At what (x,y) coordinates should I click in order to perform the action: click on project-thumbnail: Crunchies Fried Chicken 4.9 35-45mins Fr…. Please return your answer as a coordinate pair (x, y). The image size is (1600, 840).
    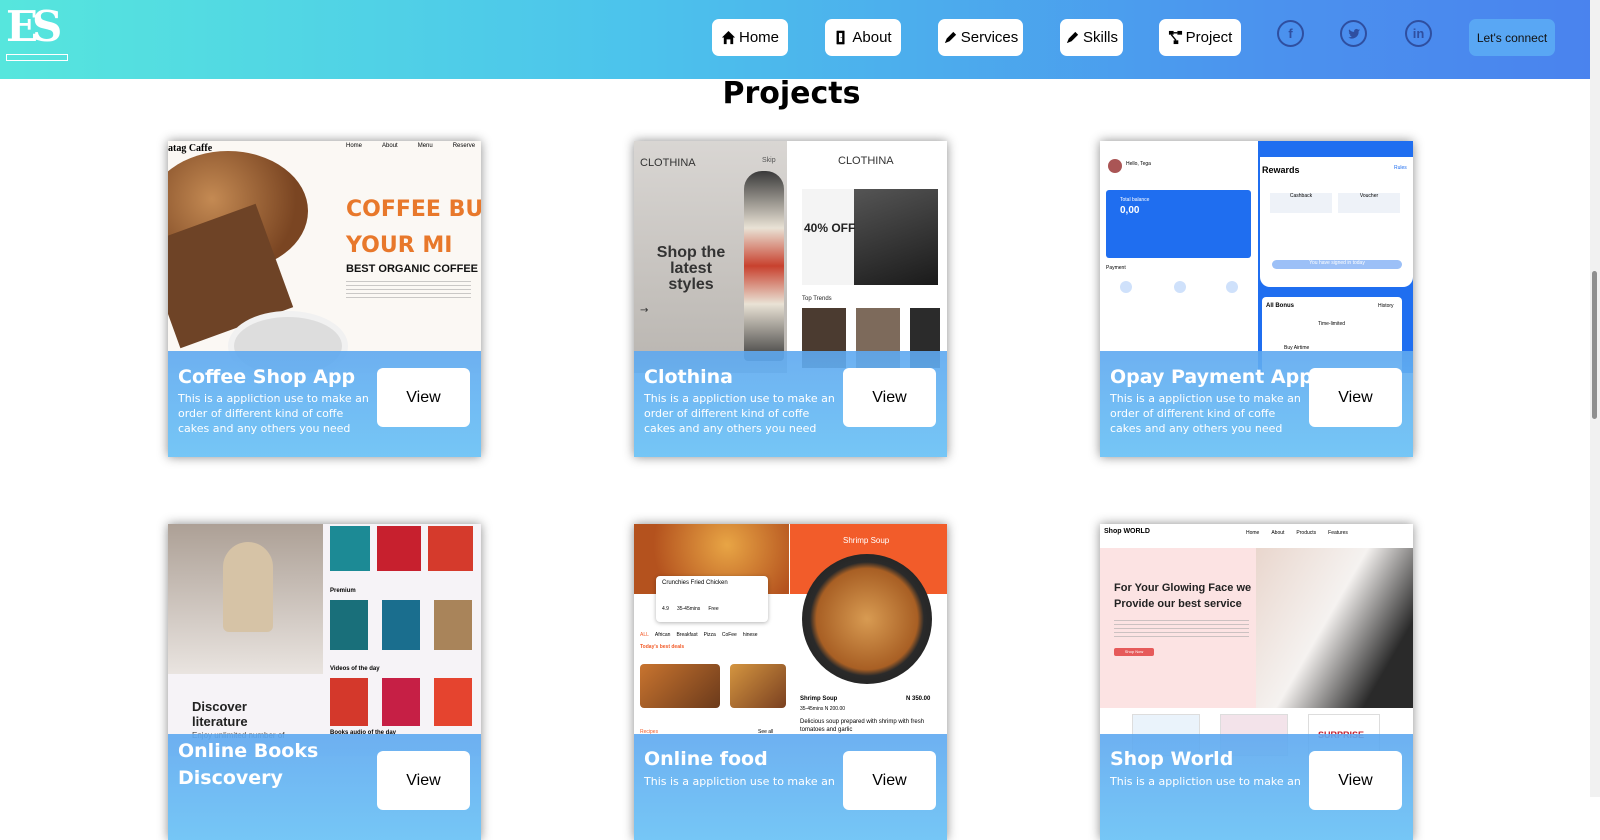
    Looking at the image, I should click on (790, 640).